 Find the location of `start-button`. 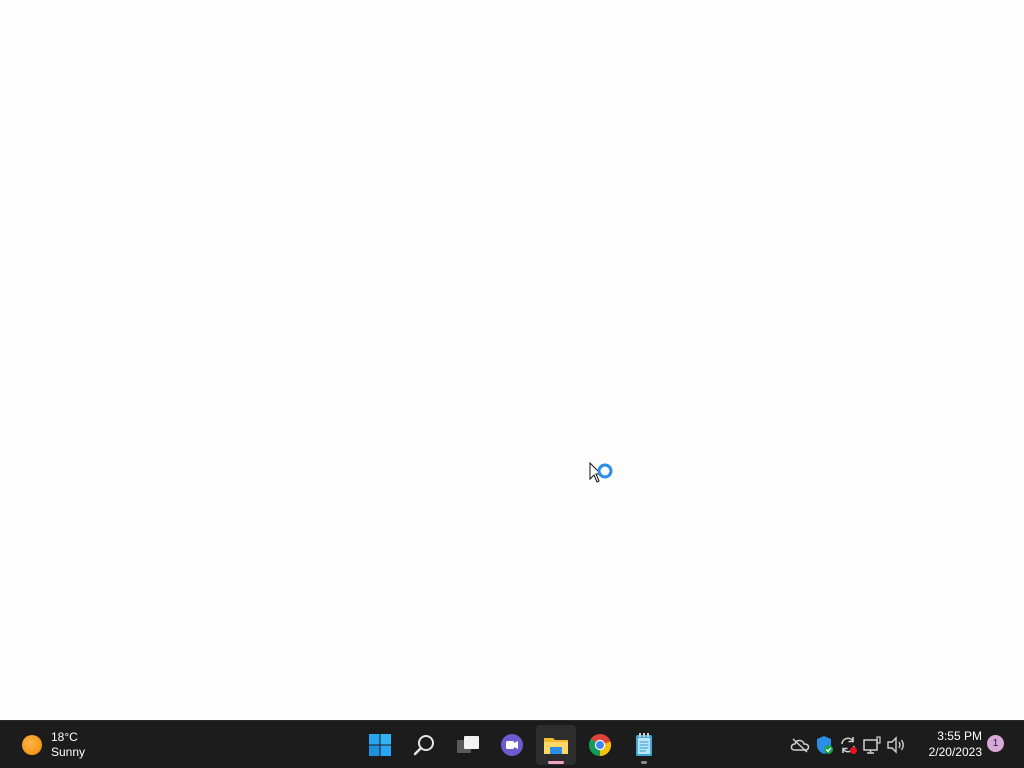

start-button is located at coordinates (380, 745).